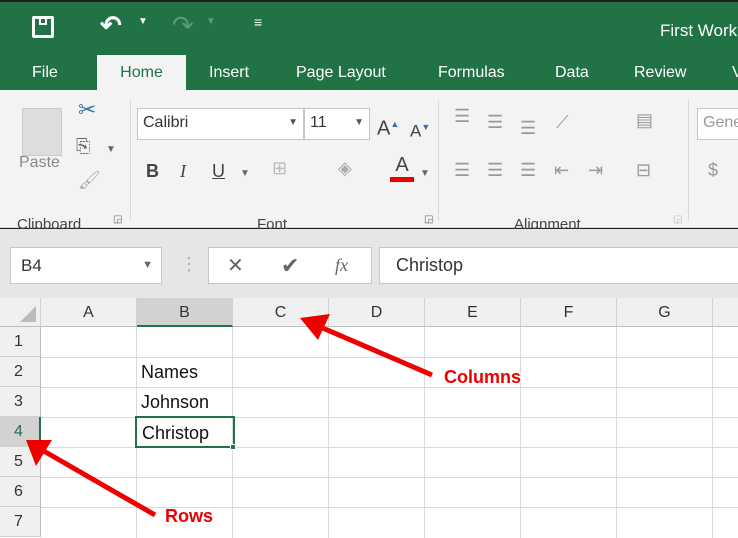 The width and height of the screenshot is (738, 538). Describe the element at coordinates (483, 377) in the screenshot. I see `columns-annotation: Columns` at that location.